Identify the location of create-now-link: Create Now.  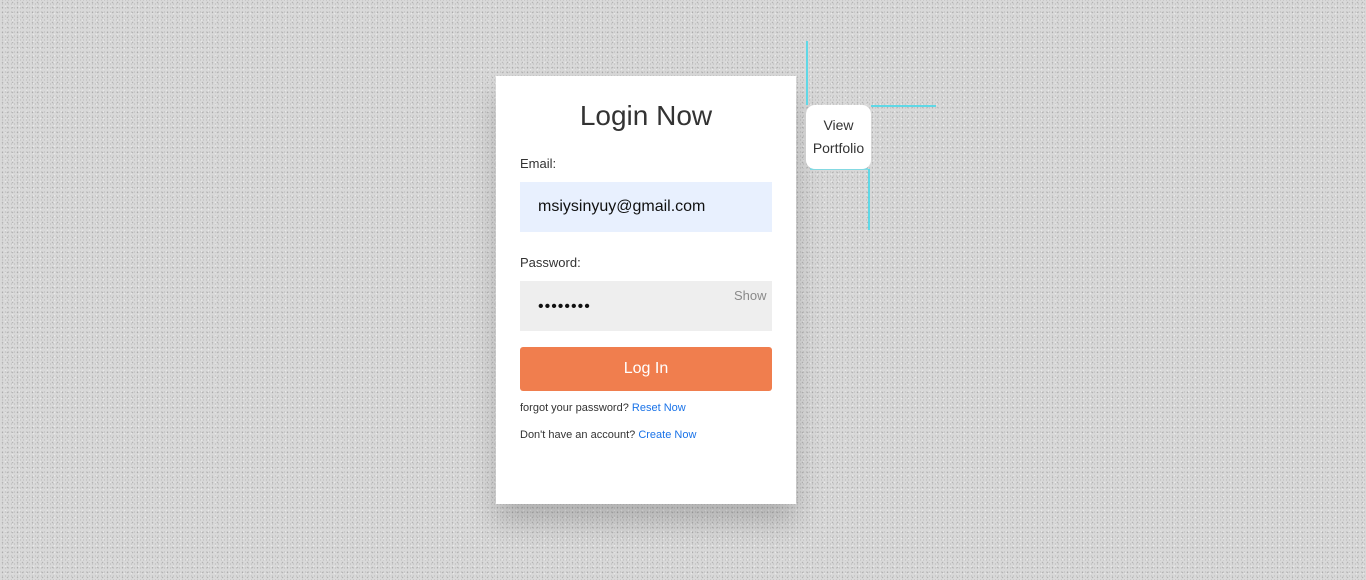
(667, 435).